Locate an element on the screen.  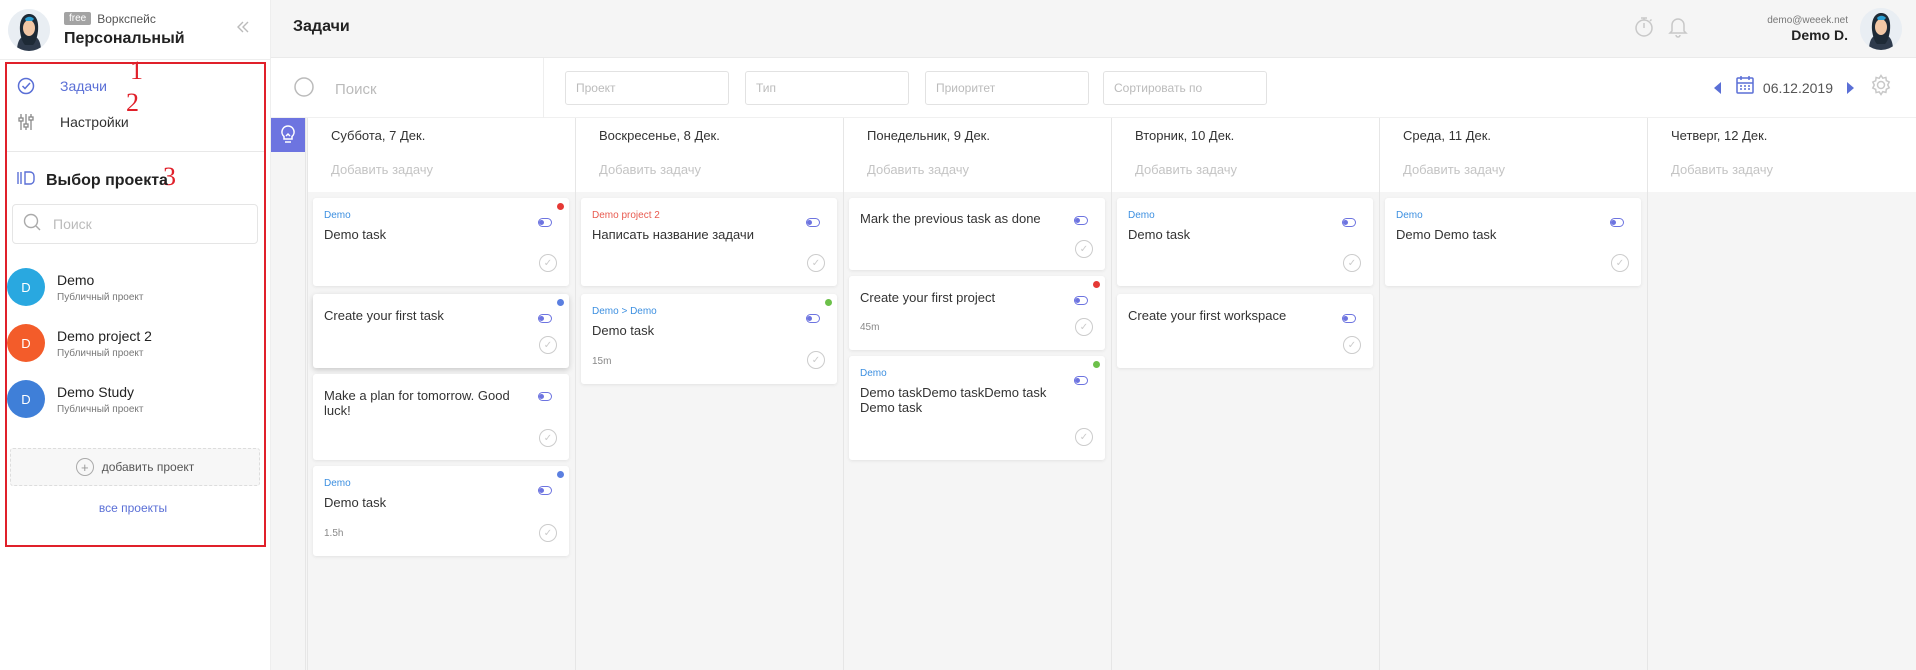
task-card: Mark the previous task as done ✓ is located at coordinates (977, 234).